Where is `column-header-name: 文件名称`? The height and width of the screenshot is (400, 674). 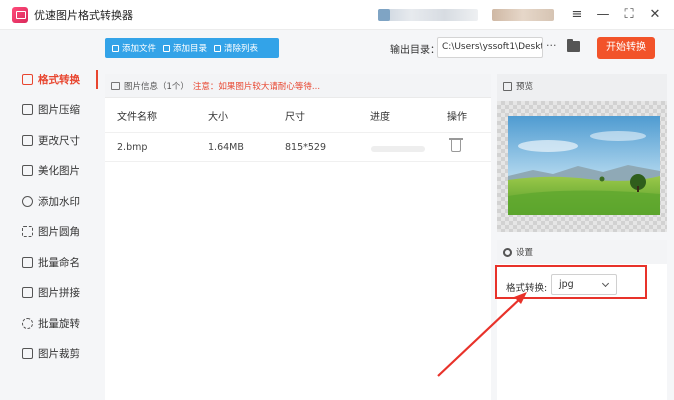
column-header-name: 文件名称 is located at coordinates (137, 117).